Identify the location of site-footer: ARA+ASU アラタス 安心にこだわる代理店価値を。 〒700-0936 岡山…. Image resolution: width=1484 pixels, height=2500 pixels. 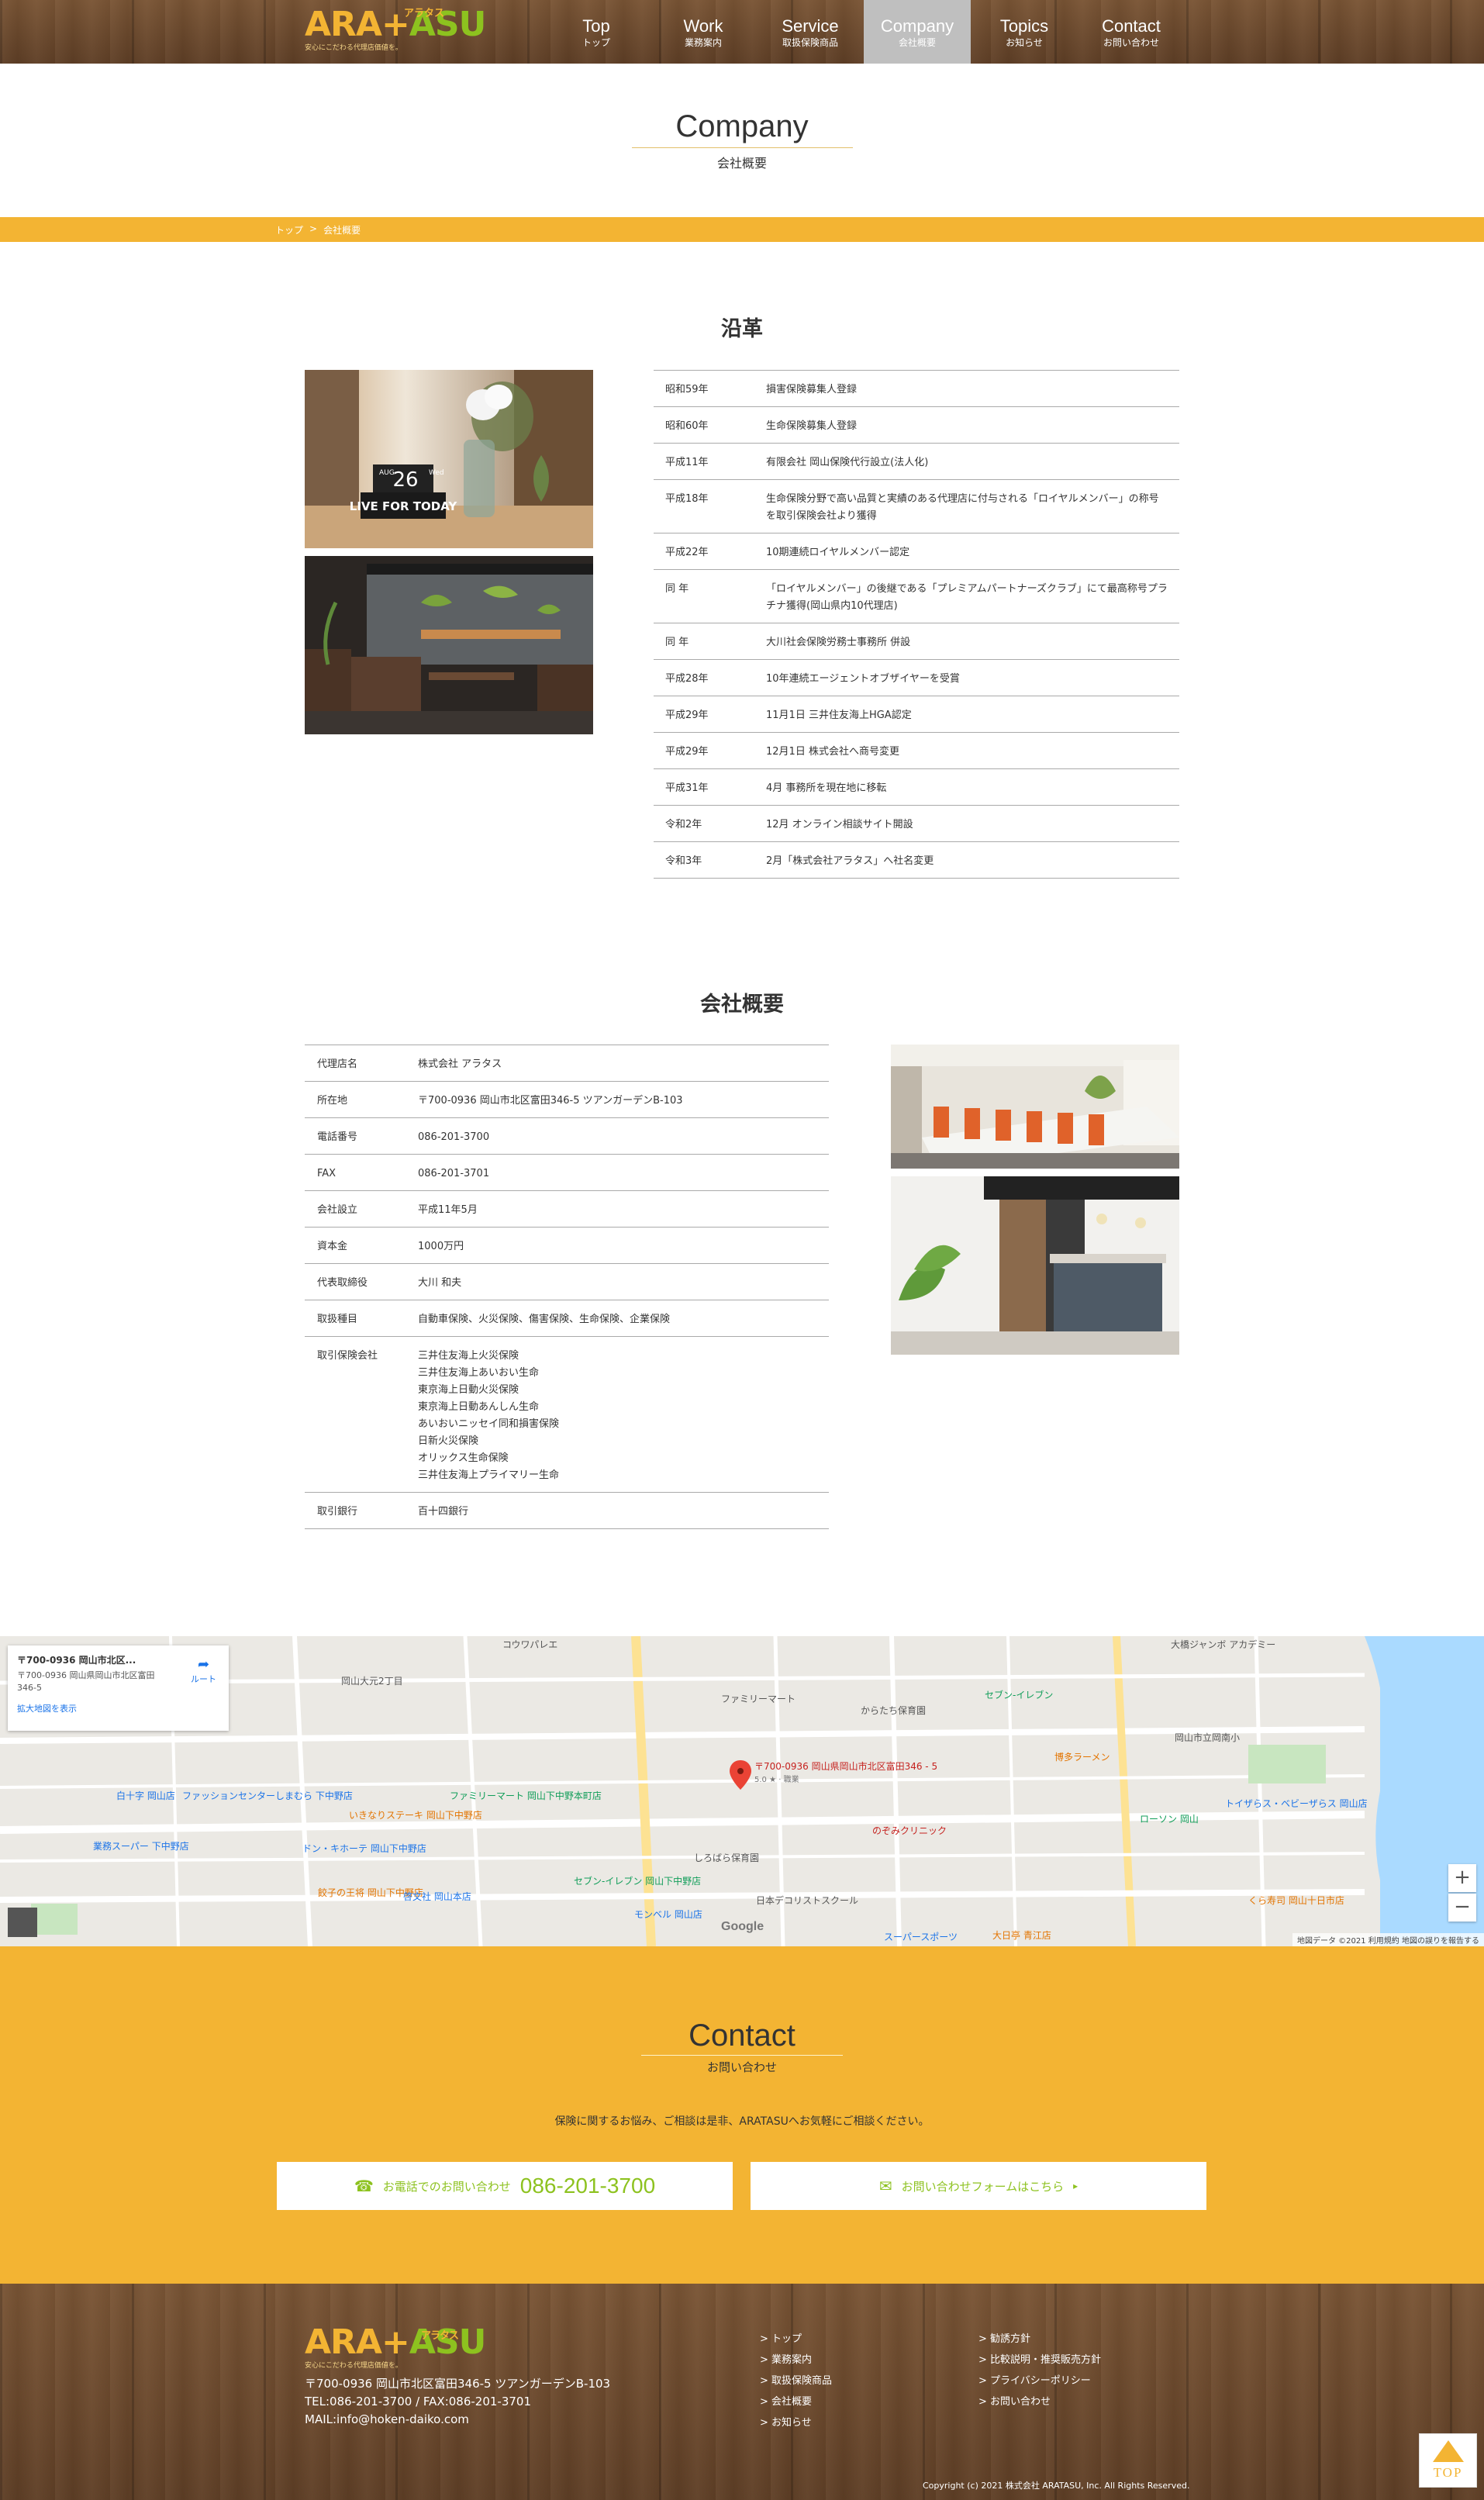
(742, 2392).